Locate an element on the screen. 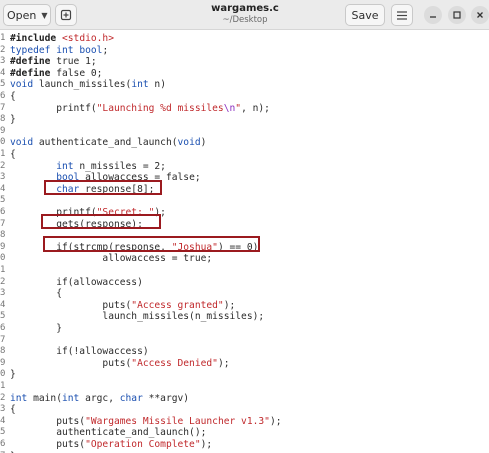 The image size is (489, 453). maximize-icon is located at coordinates (457, 15).